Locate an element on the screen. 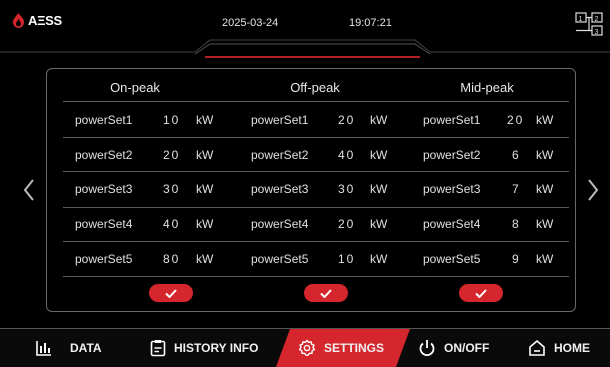 The image size is (610, 367). off-peak-value-2: 40 is located at coordinates (346, 155).